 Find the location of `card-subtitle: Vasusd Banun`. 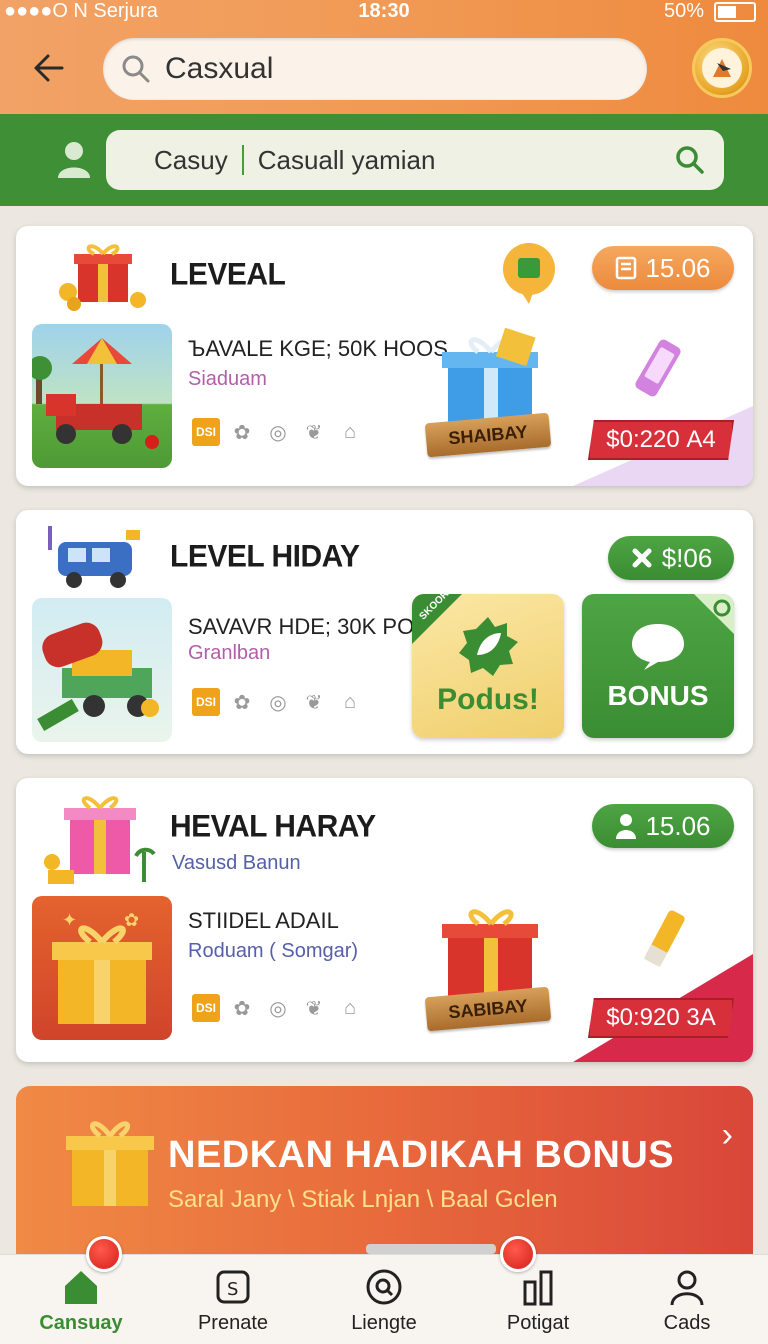

card-subtitle: Vasusd Banun is located at coordinates (236, 863).